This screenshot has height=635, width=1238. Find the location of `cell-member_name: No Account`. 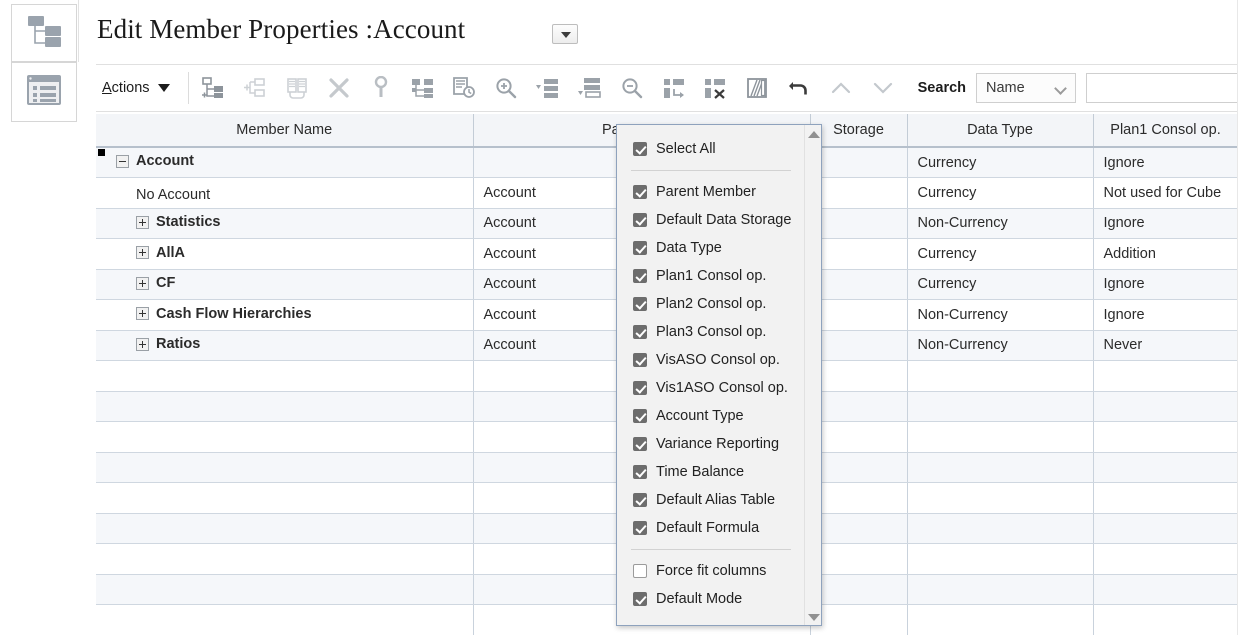

cell-member_name: No Account is located at coordinates (285, 193).